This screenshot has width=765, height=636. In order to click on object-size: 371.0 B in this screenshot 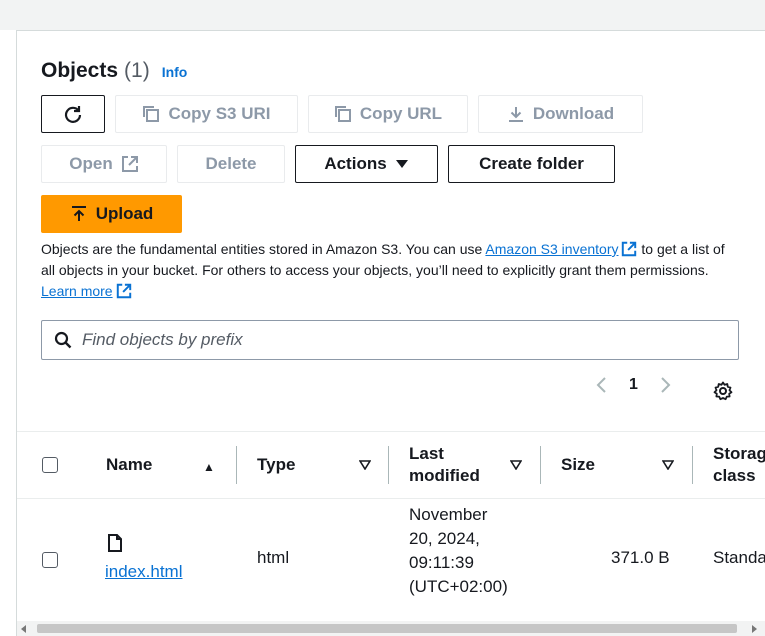, I will do `click(640, 557)`.